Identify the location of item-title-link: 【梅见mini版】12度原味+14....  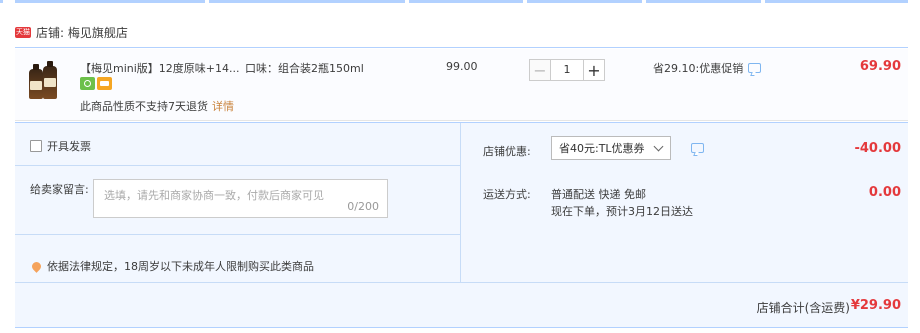
(160, 68).